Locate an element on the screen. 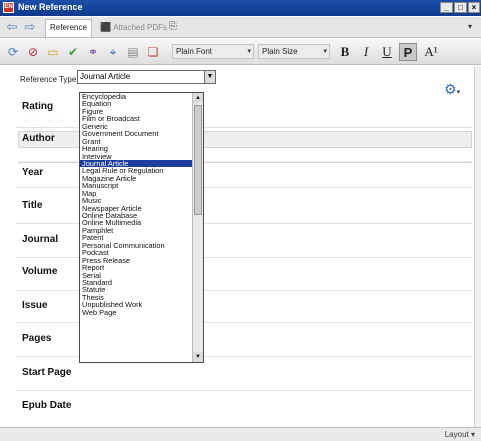  field-label-journal: Journal is located at coordinates (40, 239).